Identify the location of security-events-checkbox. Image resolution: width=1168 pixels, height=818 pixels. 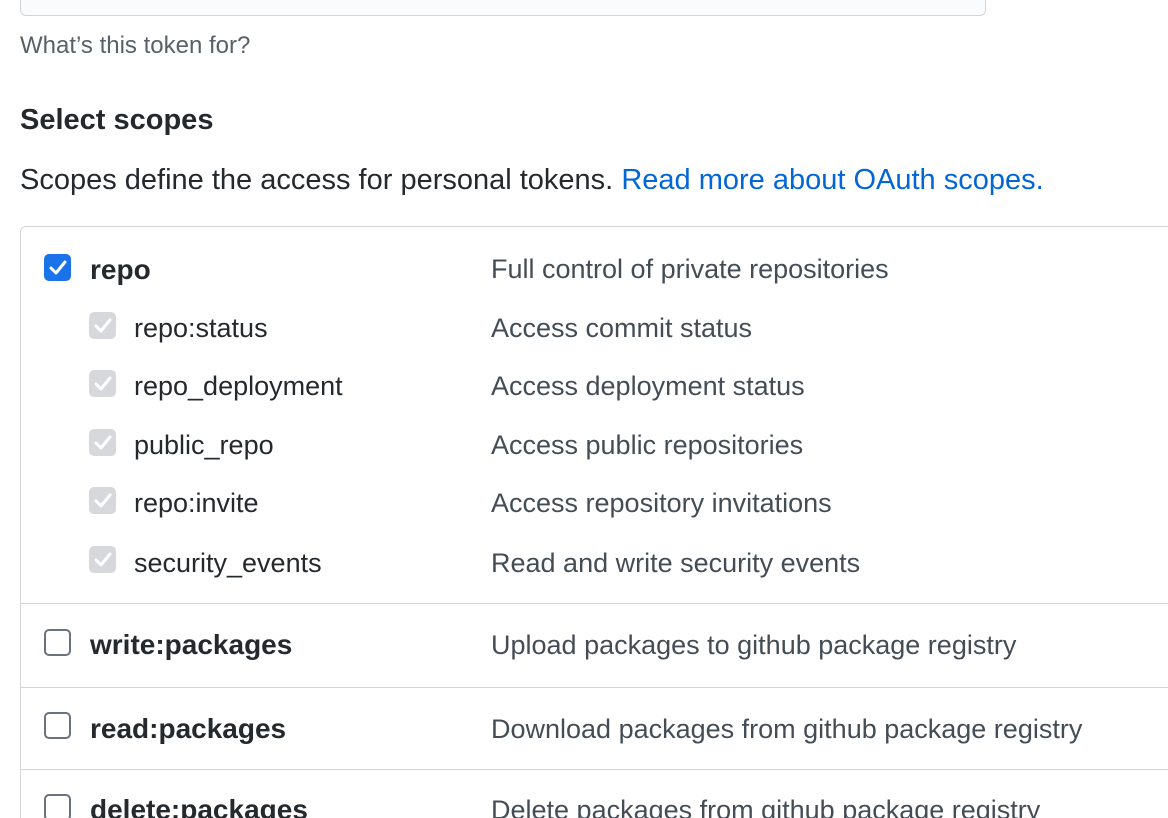
(102, 559).